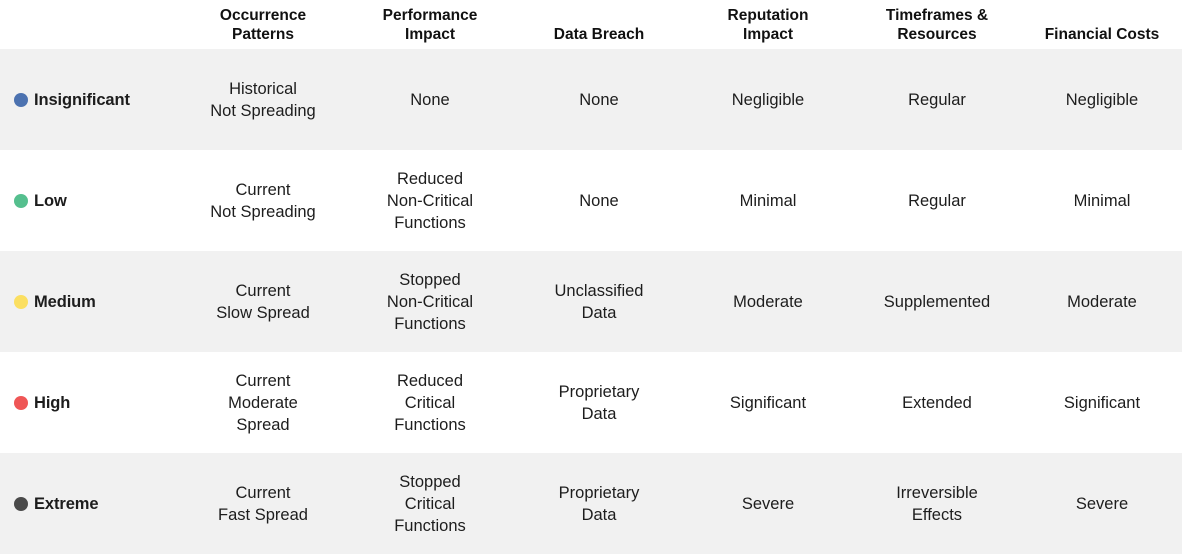 The width and height of the screenshot is (1182, 554). I want to click on cell-timeframes-resources: Regular, so click(937, 200).